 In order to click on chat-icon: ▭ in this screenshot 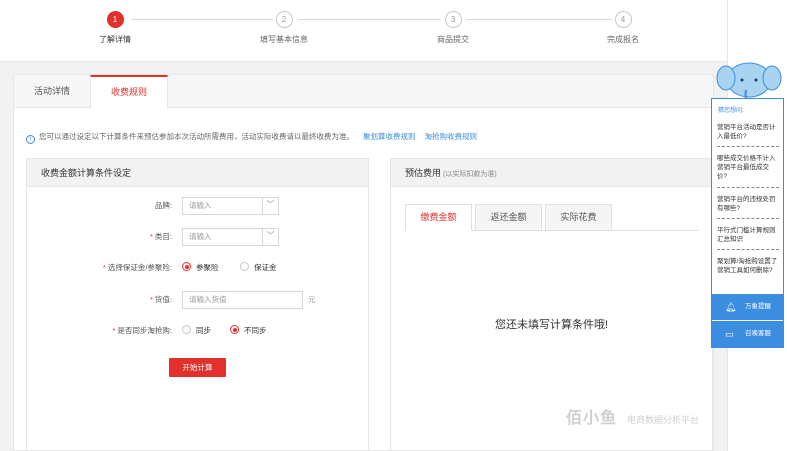, I will do `click(729, 334)`.